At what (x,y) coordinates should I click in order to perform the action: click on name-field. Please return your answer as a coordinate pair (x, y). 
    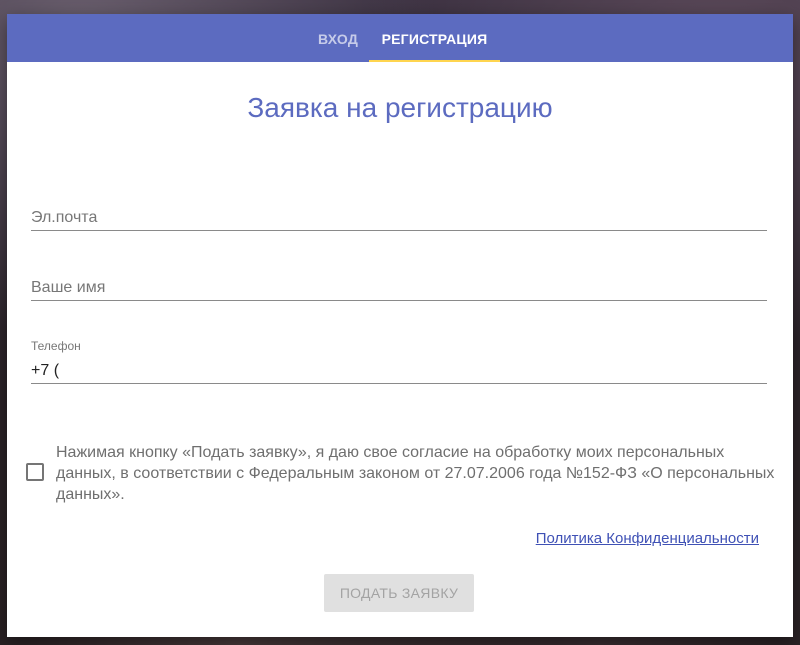
    Looking at the image, I should click on (399, 288).